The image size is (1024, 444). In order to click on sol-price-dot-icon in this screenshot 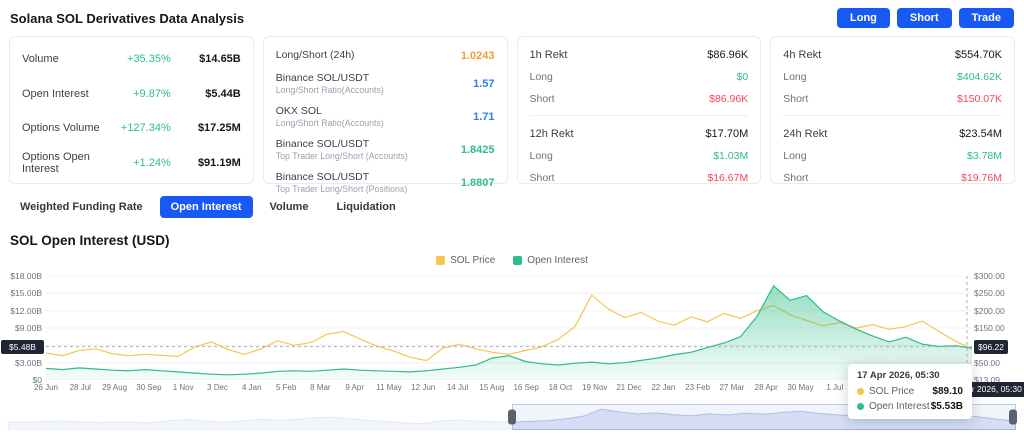, I will do `click(860, 391)`.